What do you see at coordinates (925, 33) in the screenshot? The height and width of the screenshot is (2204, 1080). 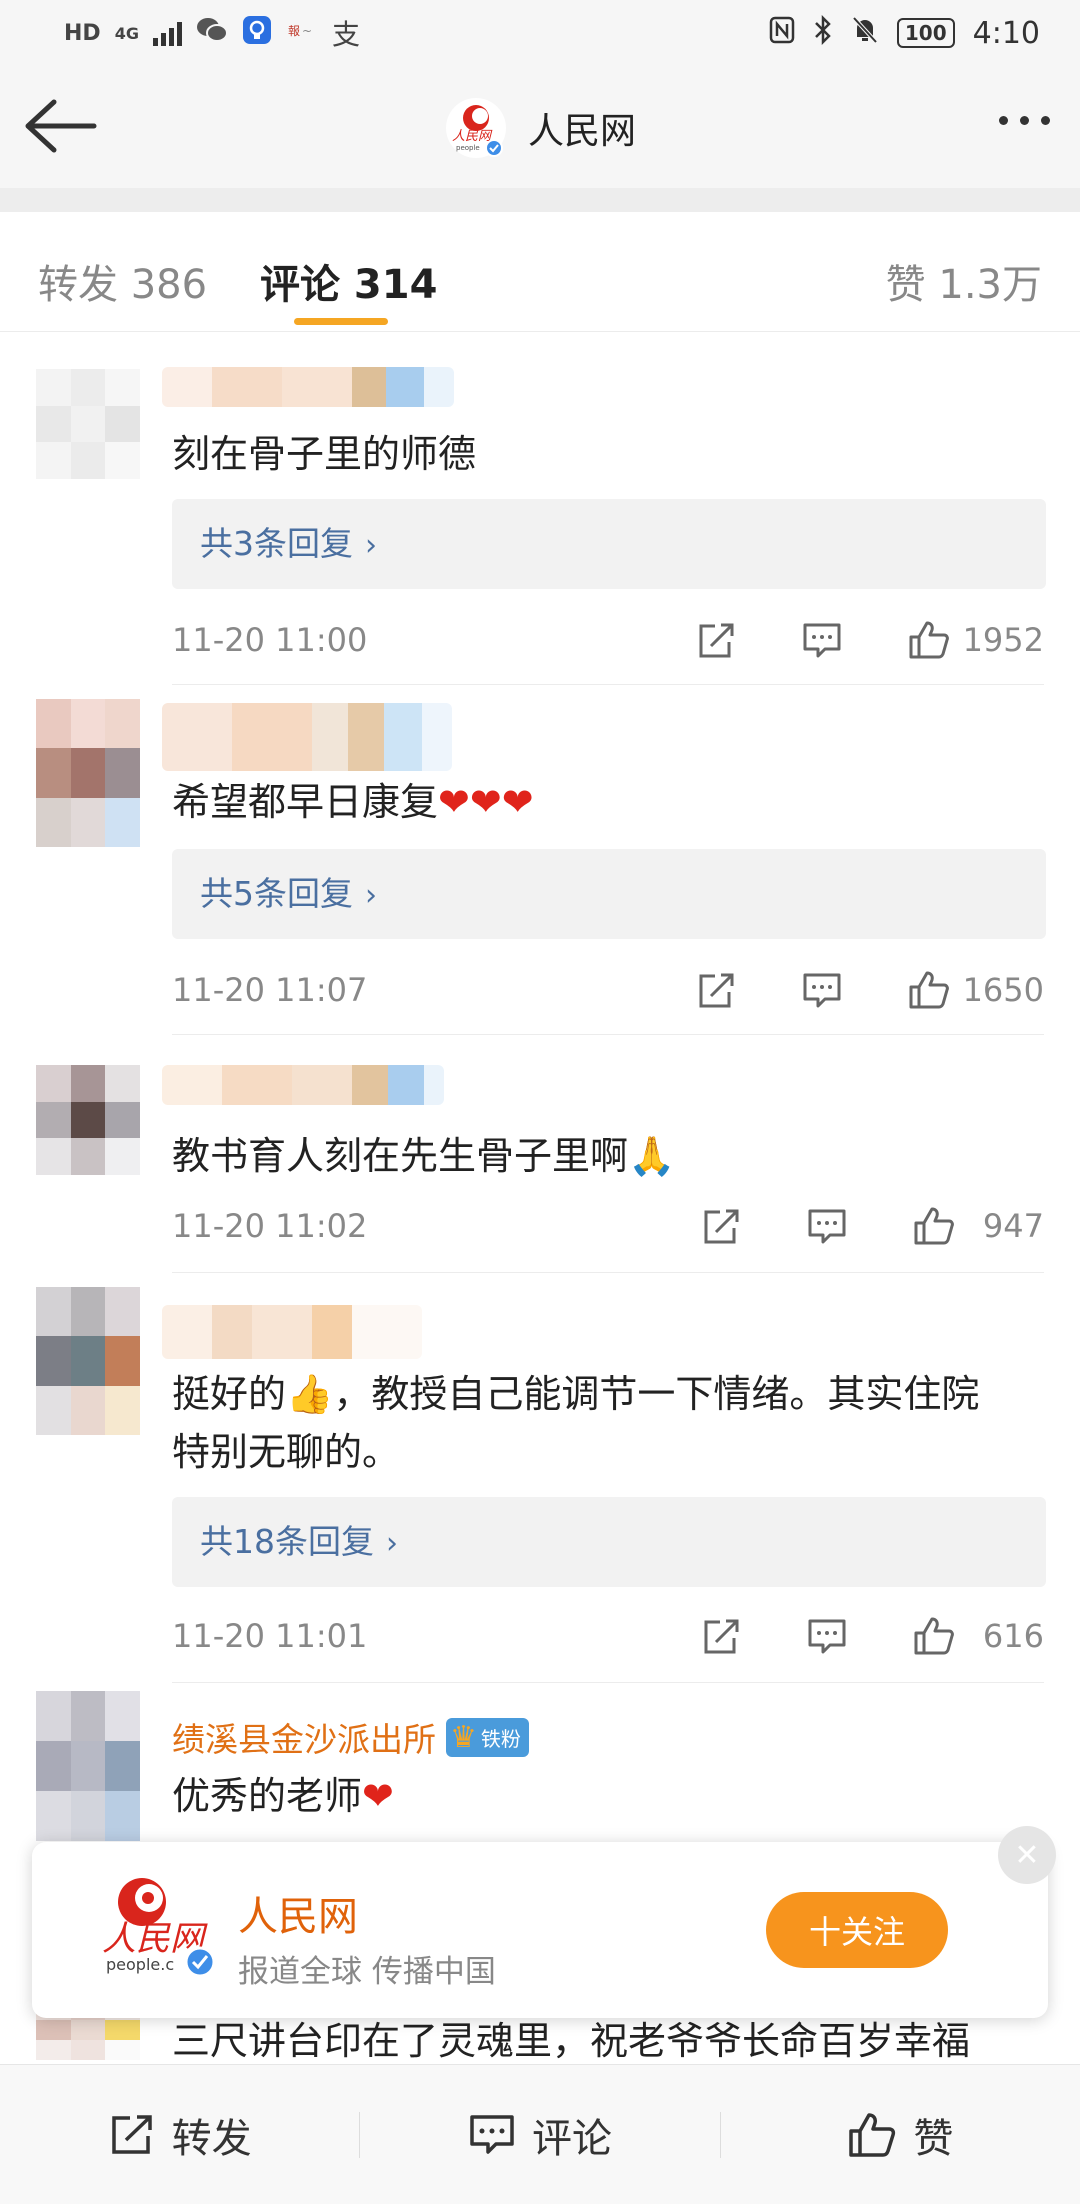 I see `battery-indicator: 100` at bounding box center [925, 33].